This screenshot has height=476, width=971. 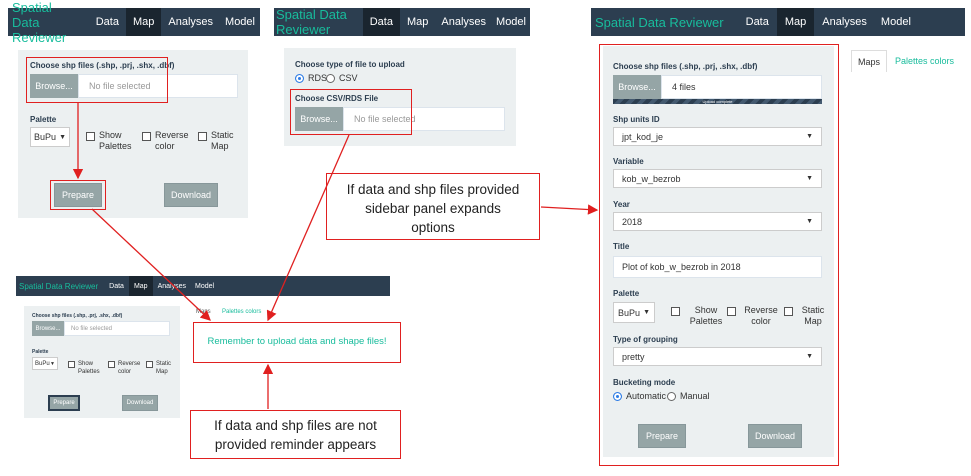 I want to click on arrow-note-to-expanded, so click(x=569, y=209).